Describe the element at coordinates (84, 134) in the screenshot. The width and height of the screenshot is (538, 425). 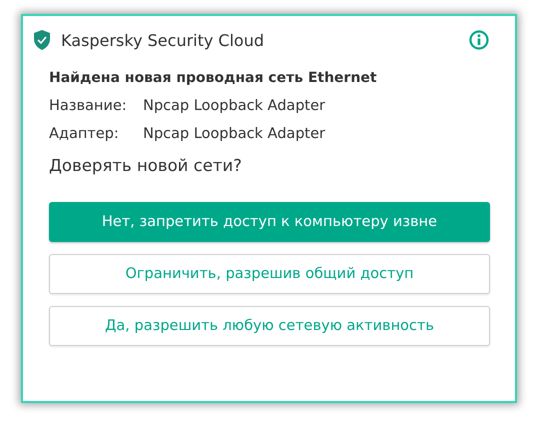
I see `detail-label: Адаптер:` at that location.